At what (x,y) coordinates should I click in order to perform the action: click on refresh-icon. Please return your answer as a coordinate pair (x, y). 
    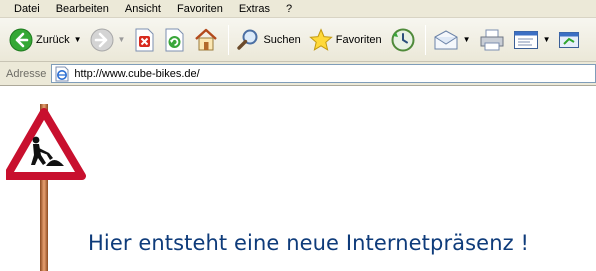
    Looking at the image, I should click on (174, 40).